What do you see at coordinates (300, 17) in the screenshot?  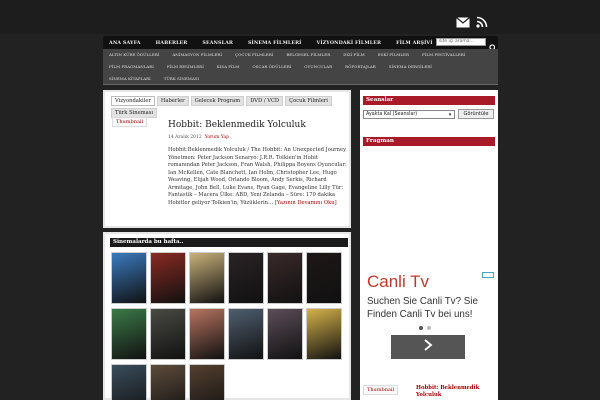 I see `top-bar` at bounding box center [300, 17].